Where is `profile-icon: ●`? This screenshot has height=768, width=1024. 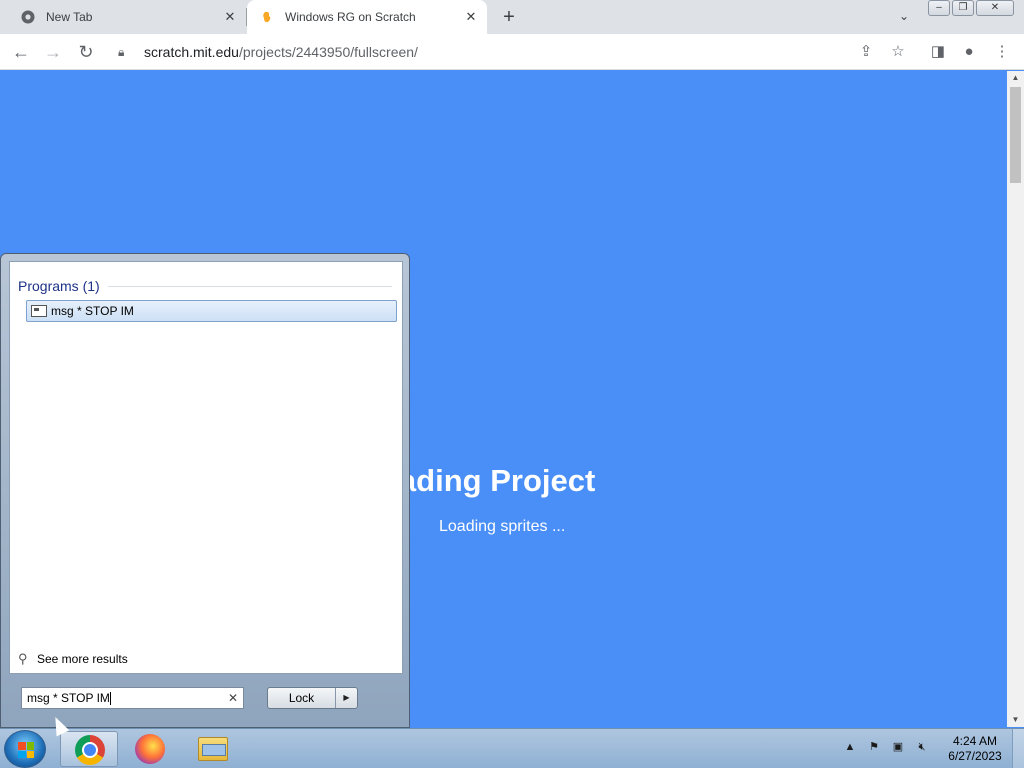 profile-icon: ● is located at coordinates (969, 52).